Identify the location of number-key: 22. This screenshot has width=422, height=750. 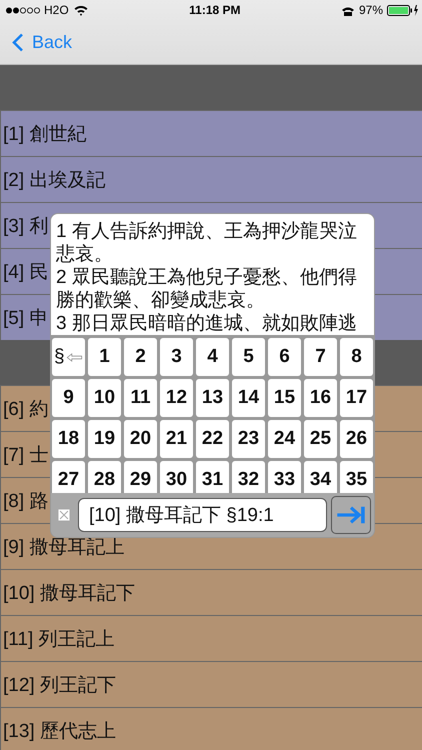
(212, 439).